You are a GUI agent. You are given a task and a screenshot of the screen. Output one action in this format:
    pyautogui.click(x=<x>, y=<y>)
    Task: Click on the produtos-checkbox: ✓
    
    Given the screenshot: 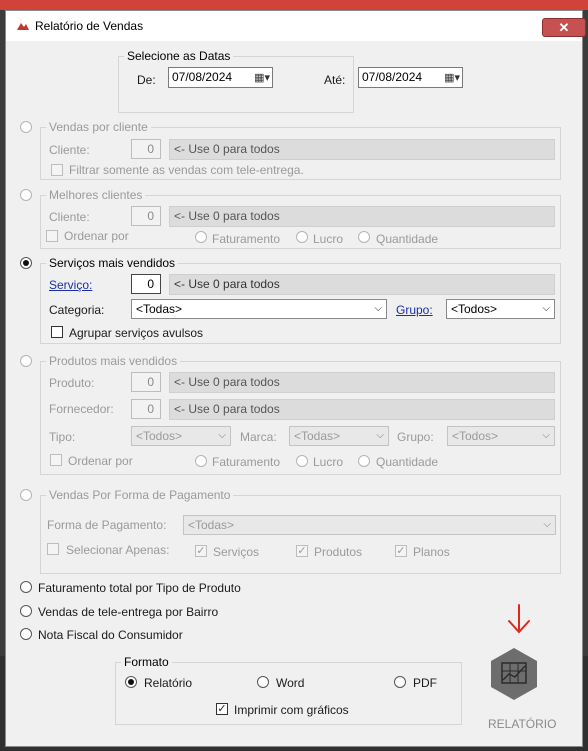 What is the action you would take?
    pyautogui.click(x=302, y=551)
    